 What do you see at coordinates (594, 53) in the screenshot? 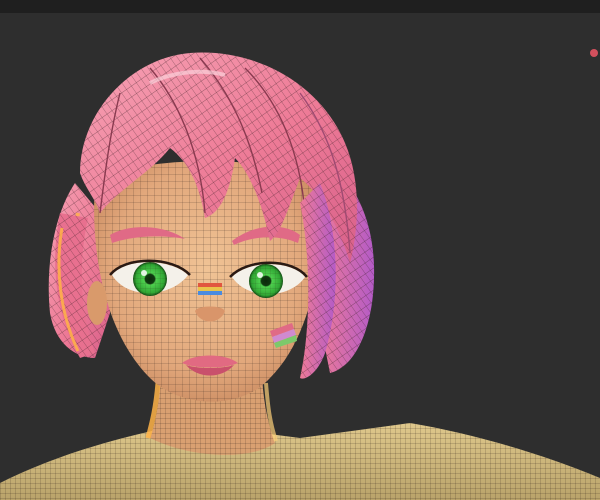
I see `gizmo-dot-icon` at bounding box center [594, 53].